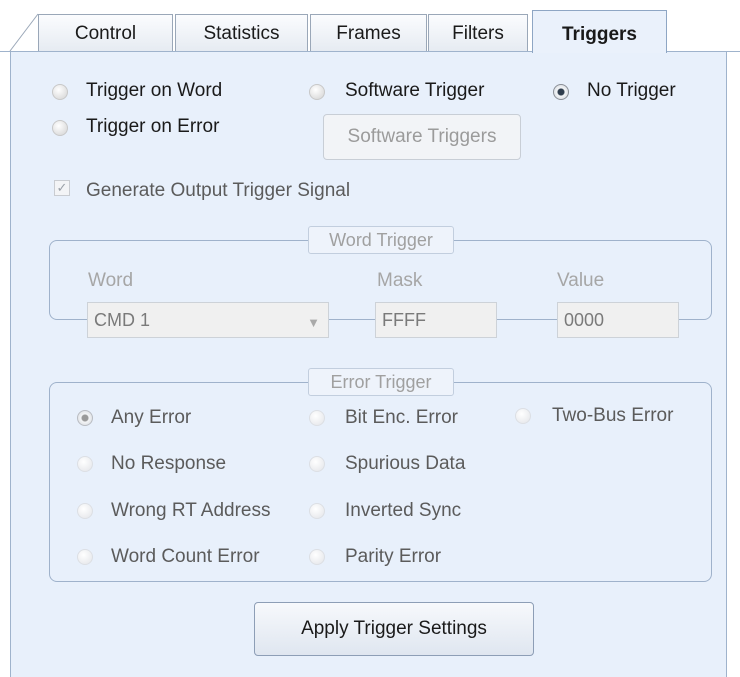  What do you see at coordinates (404, 320) in the screenshot?
I see `mask-field-value: FFFF` at bounding box center [404, 320].